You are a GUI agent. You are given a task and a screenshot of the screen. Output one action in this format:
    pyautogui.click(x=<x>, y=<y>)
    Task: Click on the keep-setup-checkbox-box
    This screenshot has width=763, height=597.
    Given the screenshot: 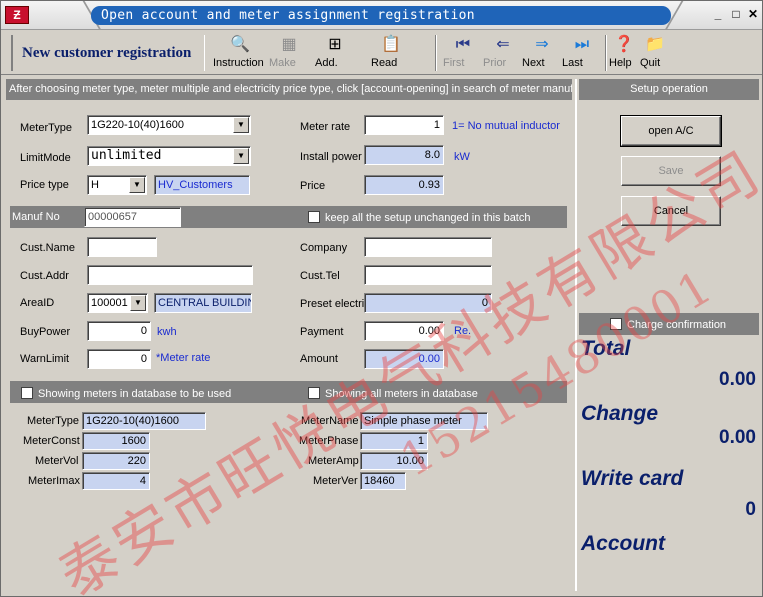 What is the action you would take?
    pyautogui.click(x=314, y=217)
    